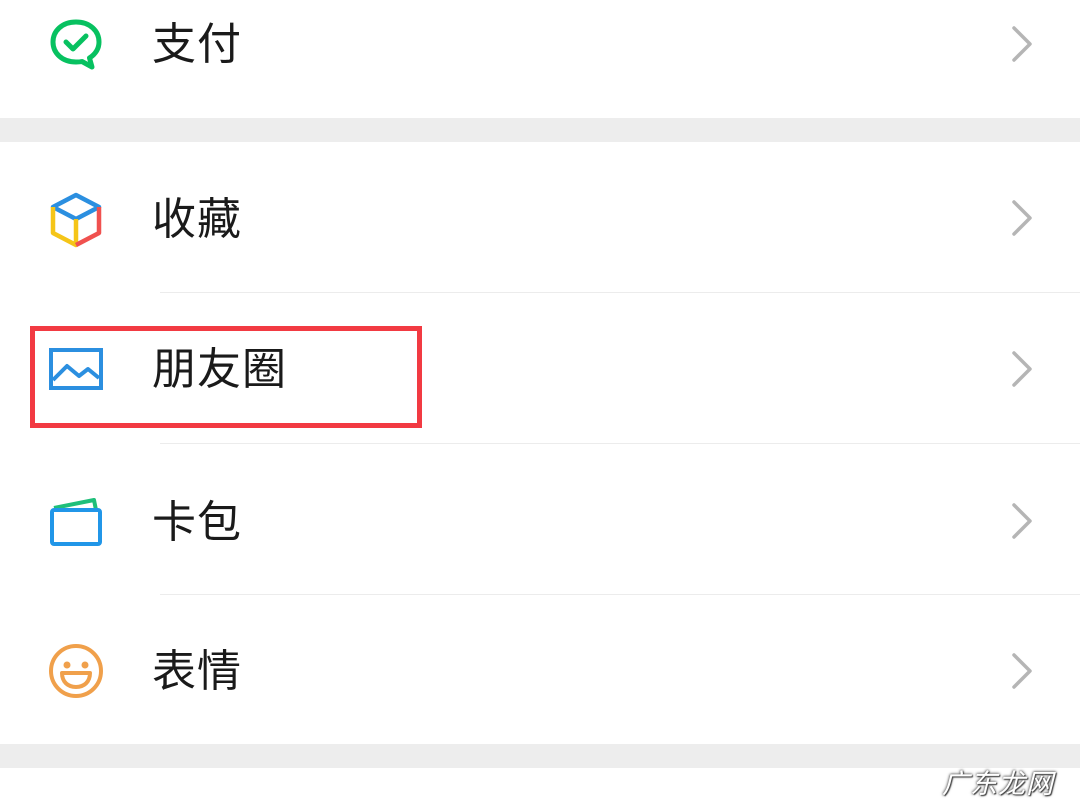 The width and height of the screenshot is (1080, 808). What do you see at coordinates (76, 369) in the screenshot?
I see `moments-picture-icon` at bounding box center [76, 369].